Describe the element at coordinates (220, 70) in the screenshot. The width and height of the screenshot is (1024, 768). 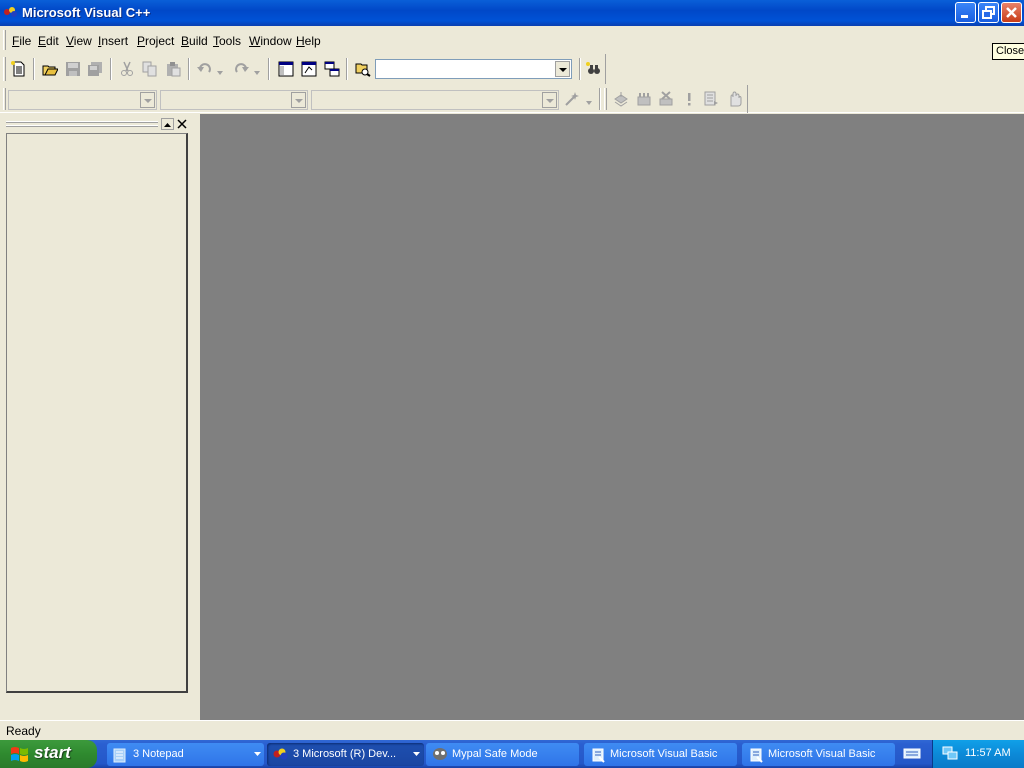
I see `undo-dropdown-chevron-down-icon` at that location.